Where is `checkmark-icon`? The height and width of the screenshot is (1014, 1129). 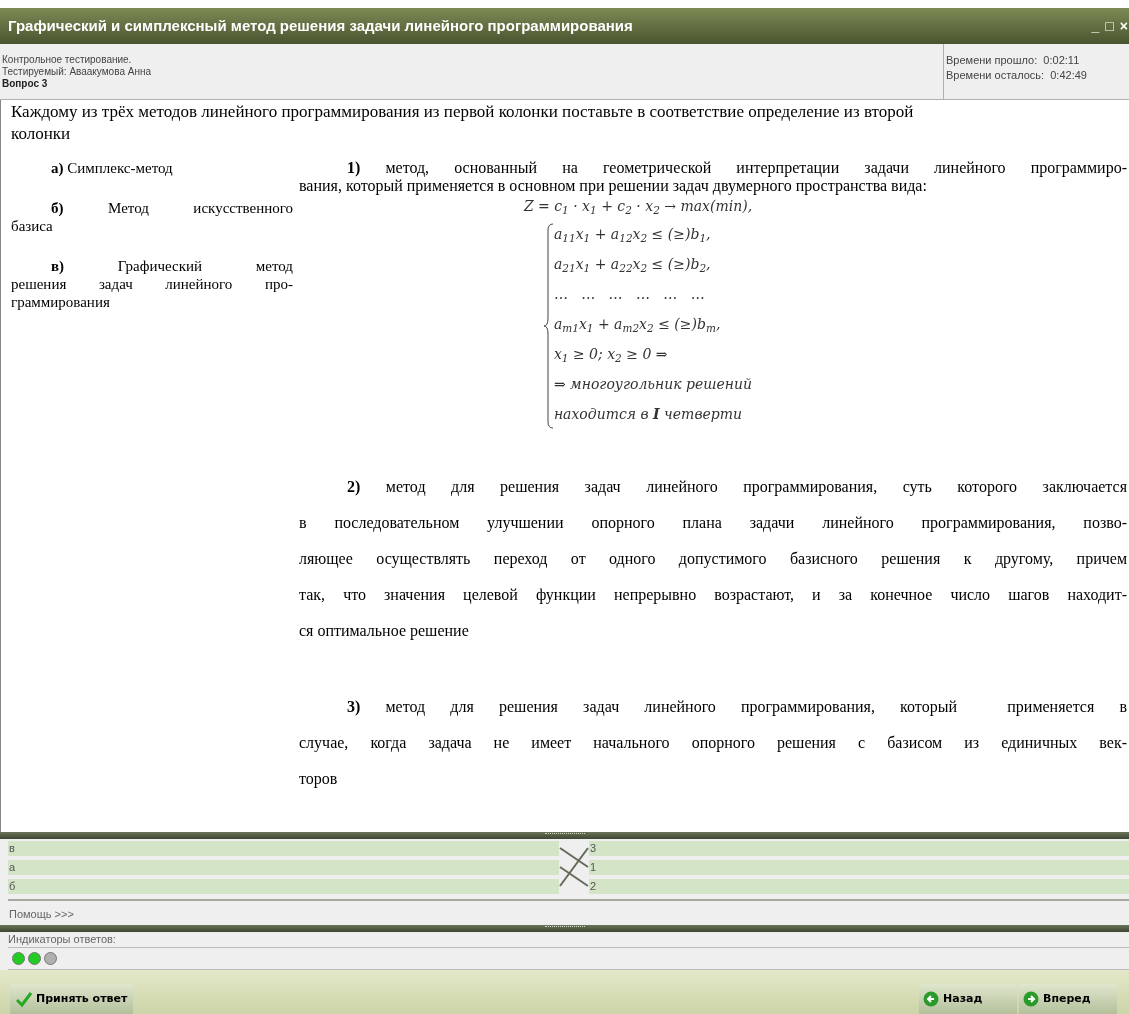 checkmark-icon is located at coordinates (24, 999).